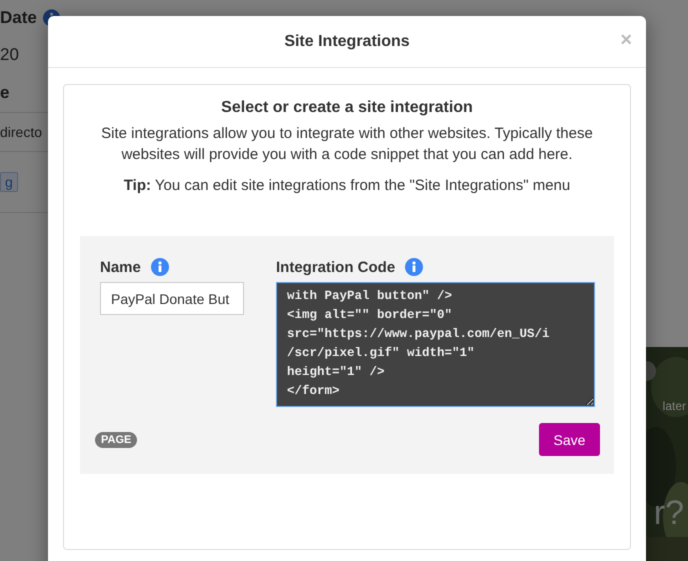 Image resolution: width=688 pixels, height=561 pixels. Describe the element at coordinates (172, 298) in the screenshot. I see `name-field: PayPal Donate But` at that location.